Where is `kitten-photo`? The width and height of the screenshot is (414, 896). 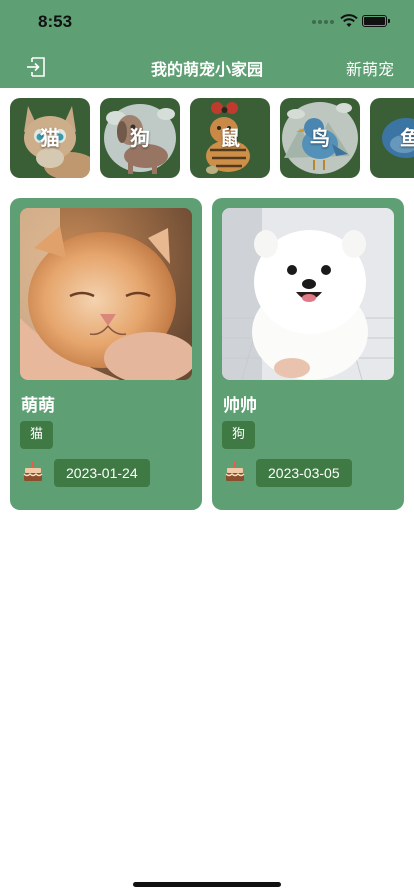 kitten-photo is located at coordinates (106, 294).